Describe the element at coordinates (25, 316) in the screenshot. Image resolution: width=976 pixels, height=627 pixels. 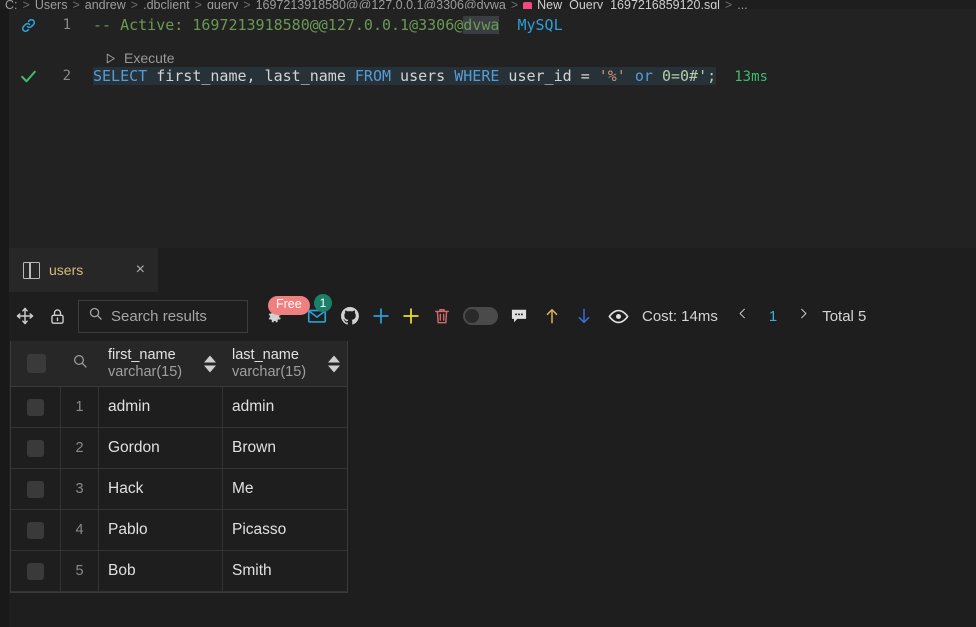
I see `move-arrows-icon` at that location.